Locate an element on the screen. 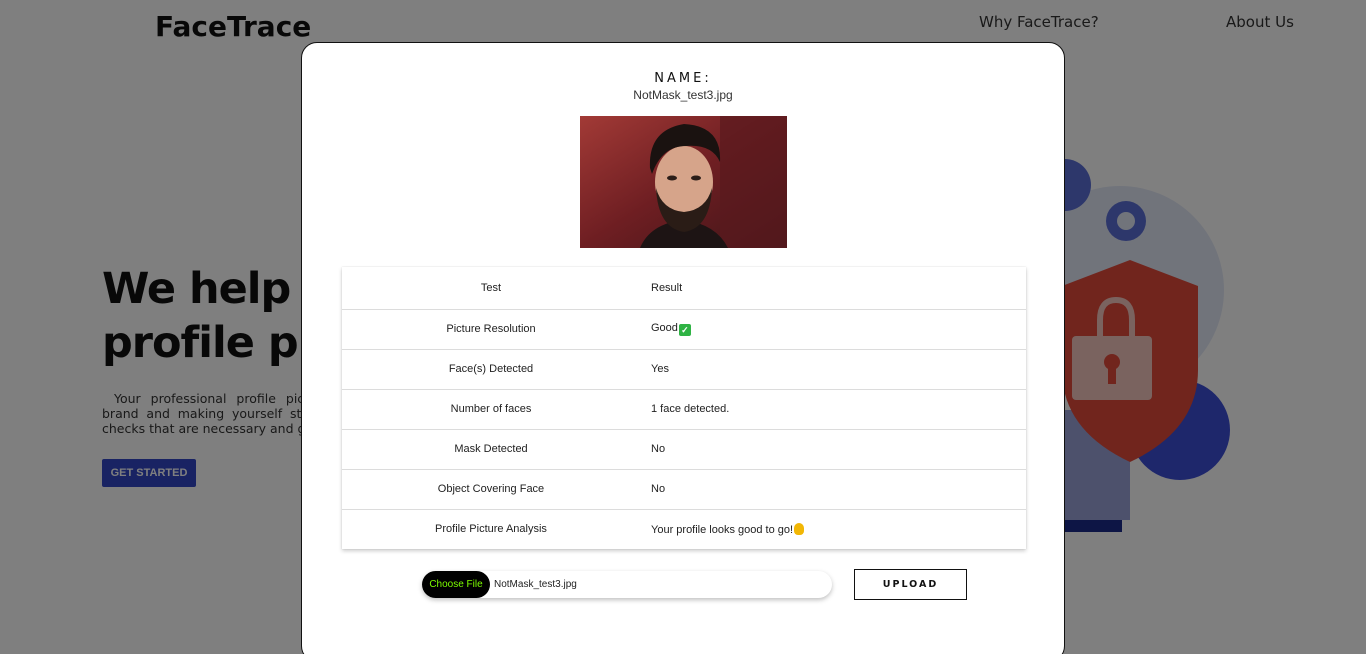  table-row: Mask Detected No is located at coordinates (684, 449).